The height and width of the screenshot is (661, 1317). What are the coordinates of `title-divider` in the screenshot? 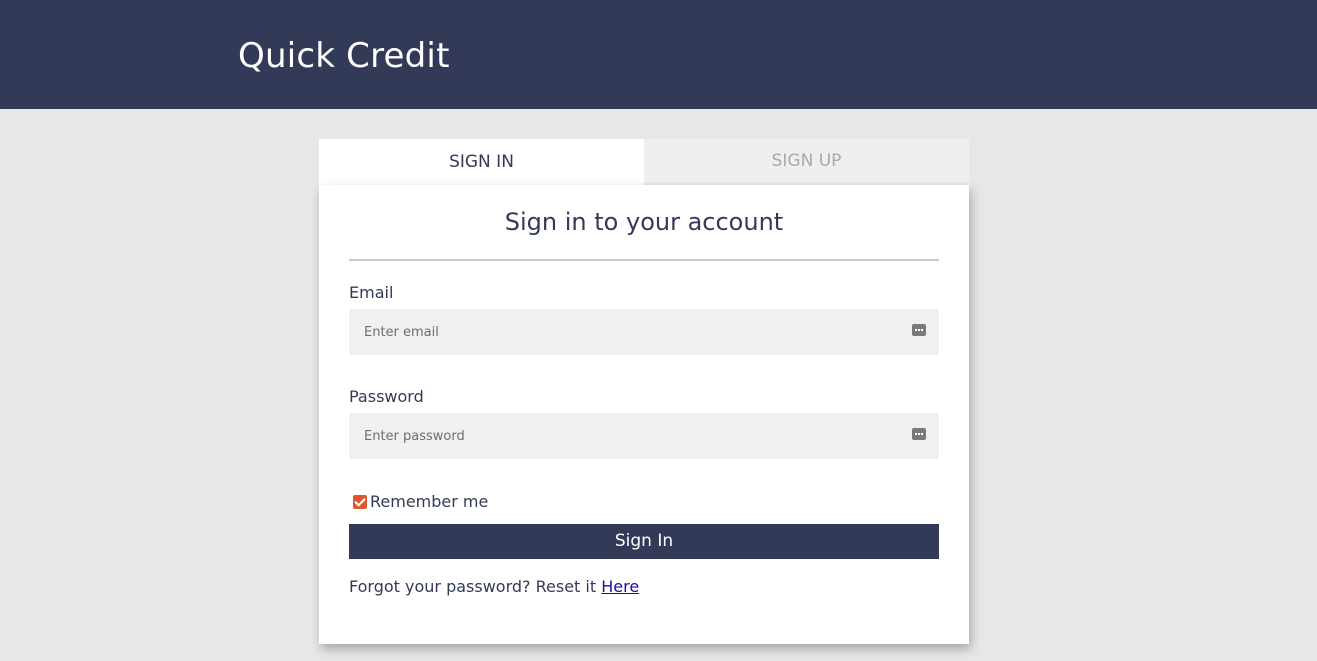 It's located at (644, 260).